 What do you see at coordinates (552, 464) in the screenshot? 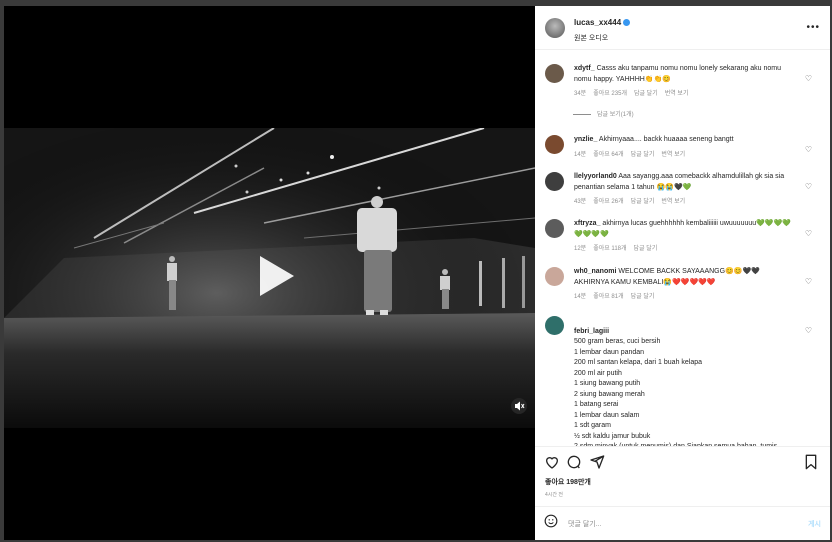
I see `heart-icon` at bounding box center [552, 464].